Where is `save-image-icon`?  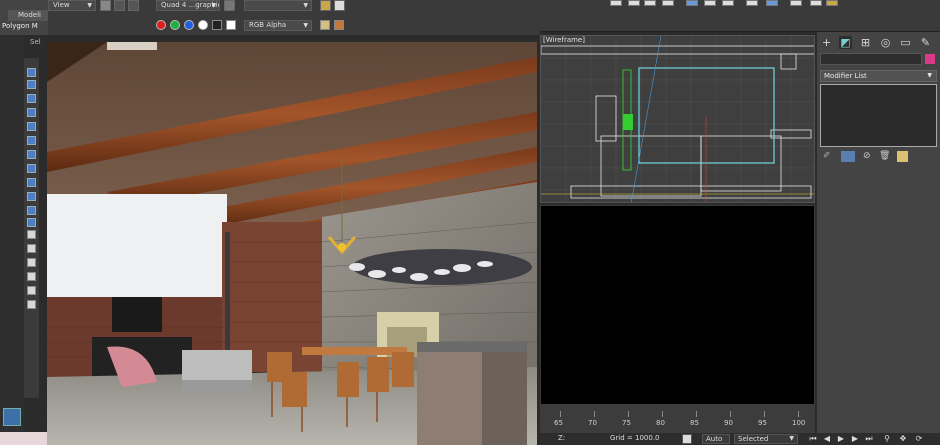
save-image-icon is located at coordinates (325, 25).